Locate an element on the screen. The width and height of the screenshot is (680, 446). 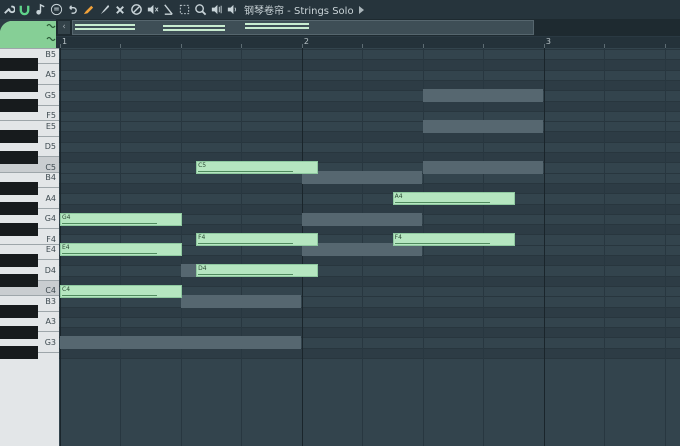
key-label: D5 is located at coordinates (50, 147).